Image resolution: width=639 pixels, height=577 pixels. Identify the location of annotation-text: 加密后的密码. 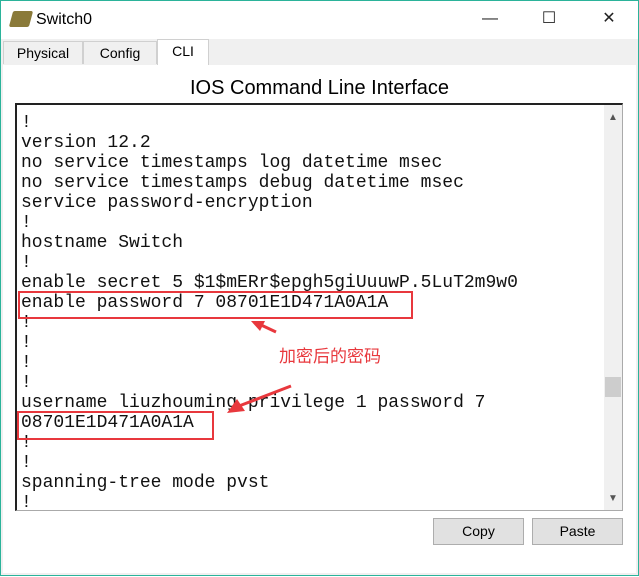
(330, 356).